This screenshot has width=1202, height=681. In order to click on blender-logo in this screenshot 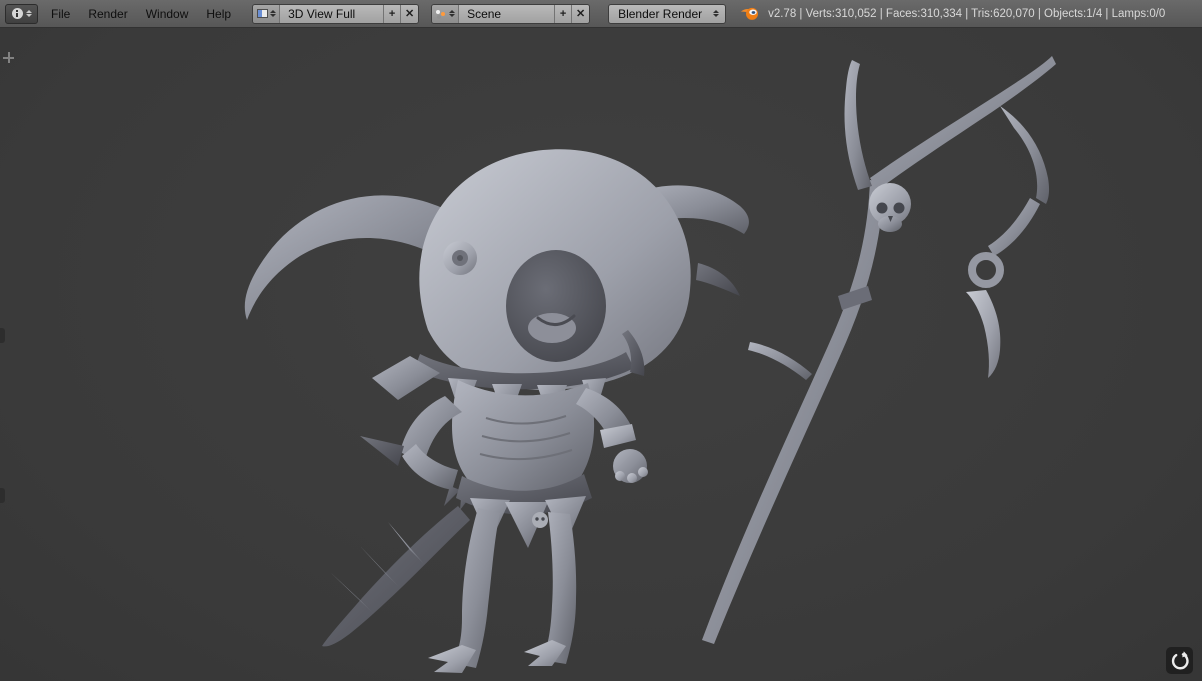, I will do `click(749, 13)`.